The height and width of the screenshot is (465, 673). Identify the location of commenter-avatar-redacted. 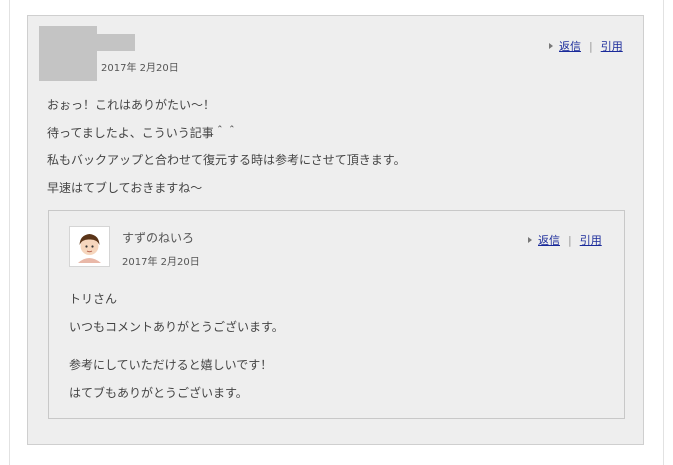
(68, 53).